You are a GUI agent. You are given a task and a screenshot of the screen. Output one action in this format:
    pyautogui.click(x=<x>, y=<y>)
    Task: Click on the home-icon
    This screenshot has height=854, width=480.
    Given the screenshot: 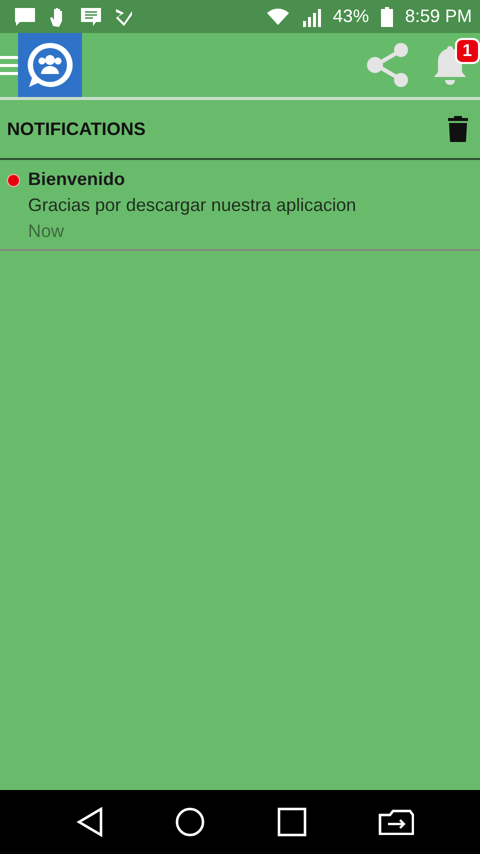 What is the action you would take?
    pyautogui.click(x=190, y=822)
    